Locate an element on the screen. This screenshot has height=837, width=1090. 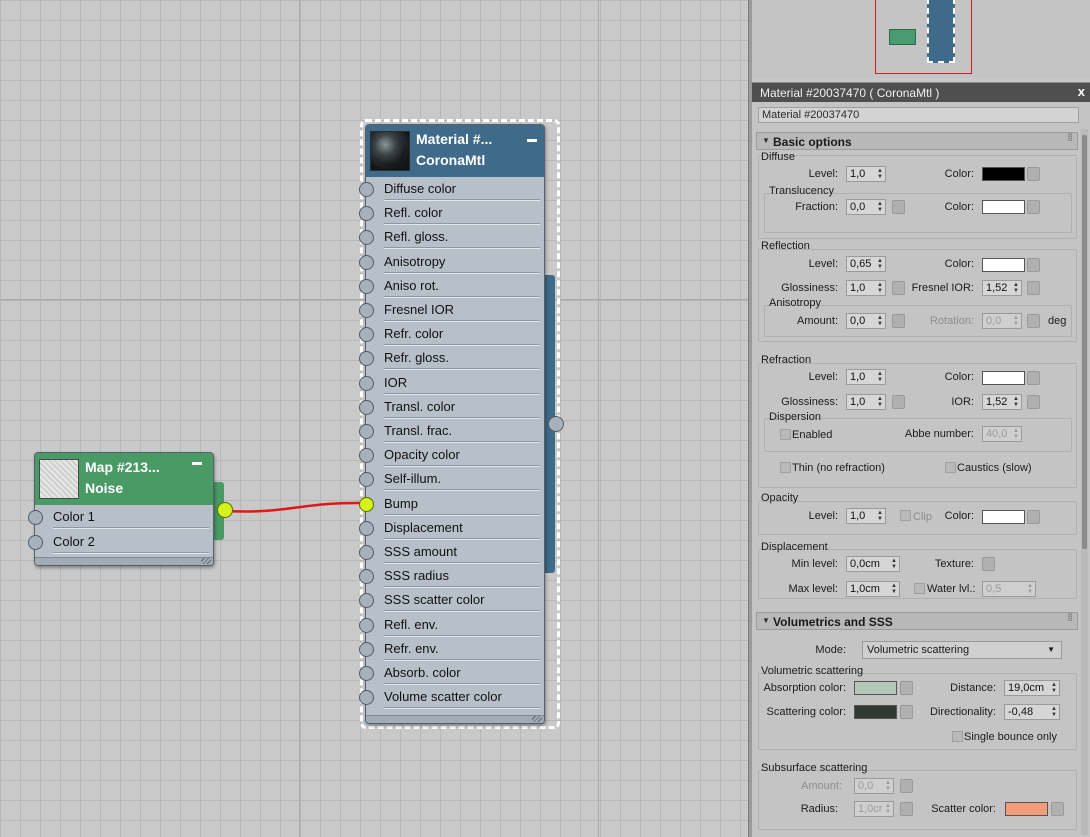
slot-refl-env: Refl. env. is located at coordinates (449, 625).